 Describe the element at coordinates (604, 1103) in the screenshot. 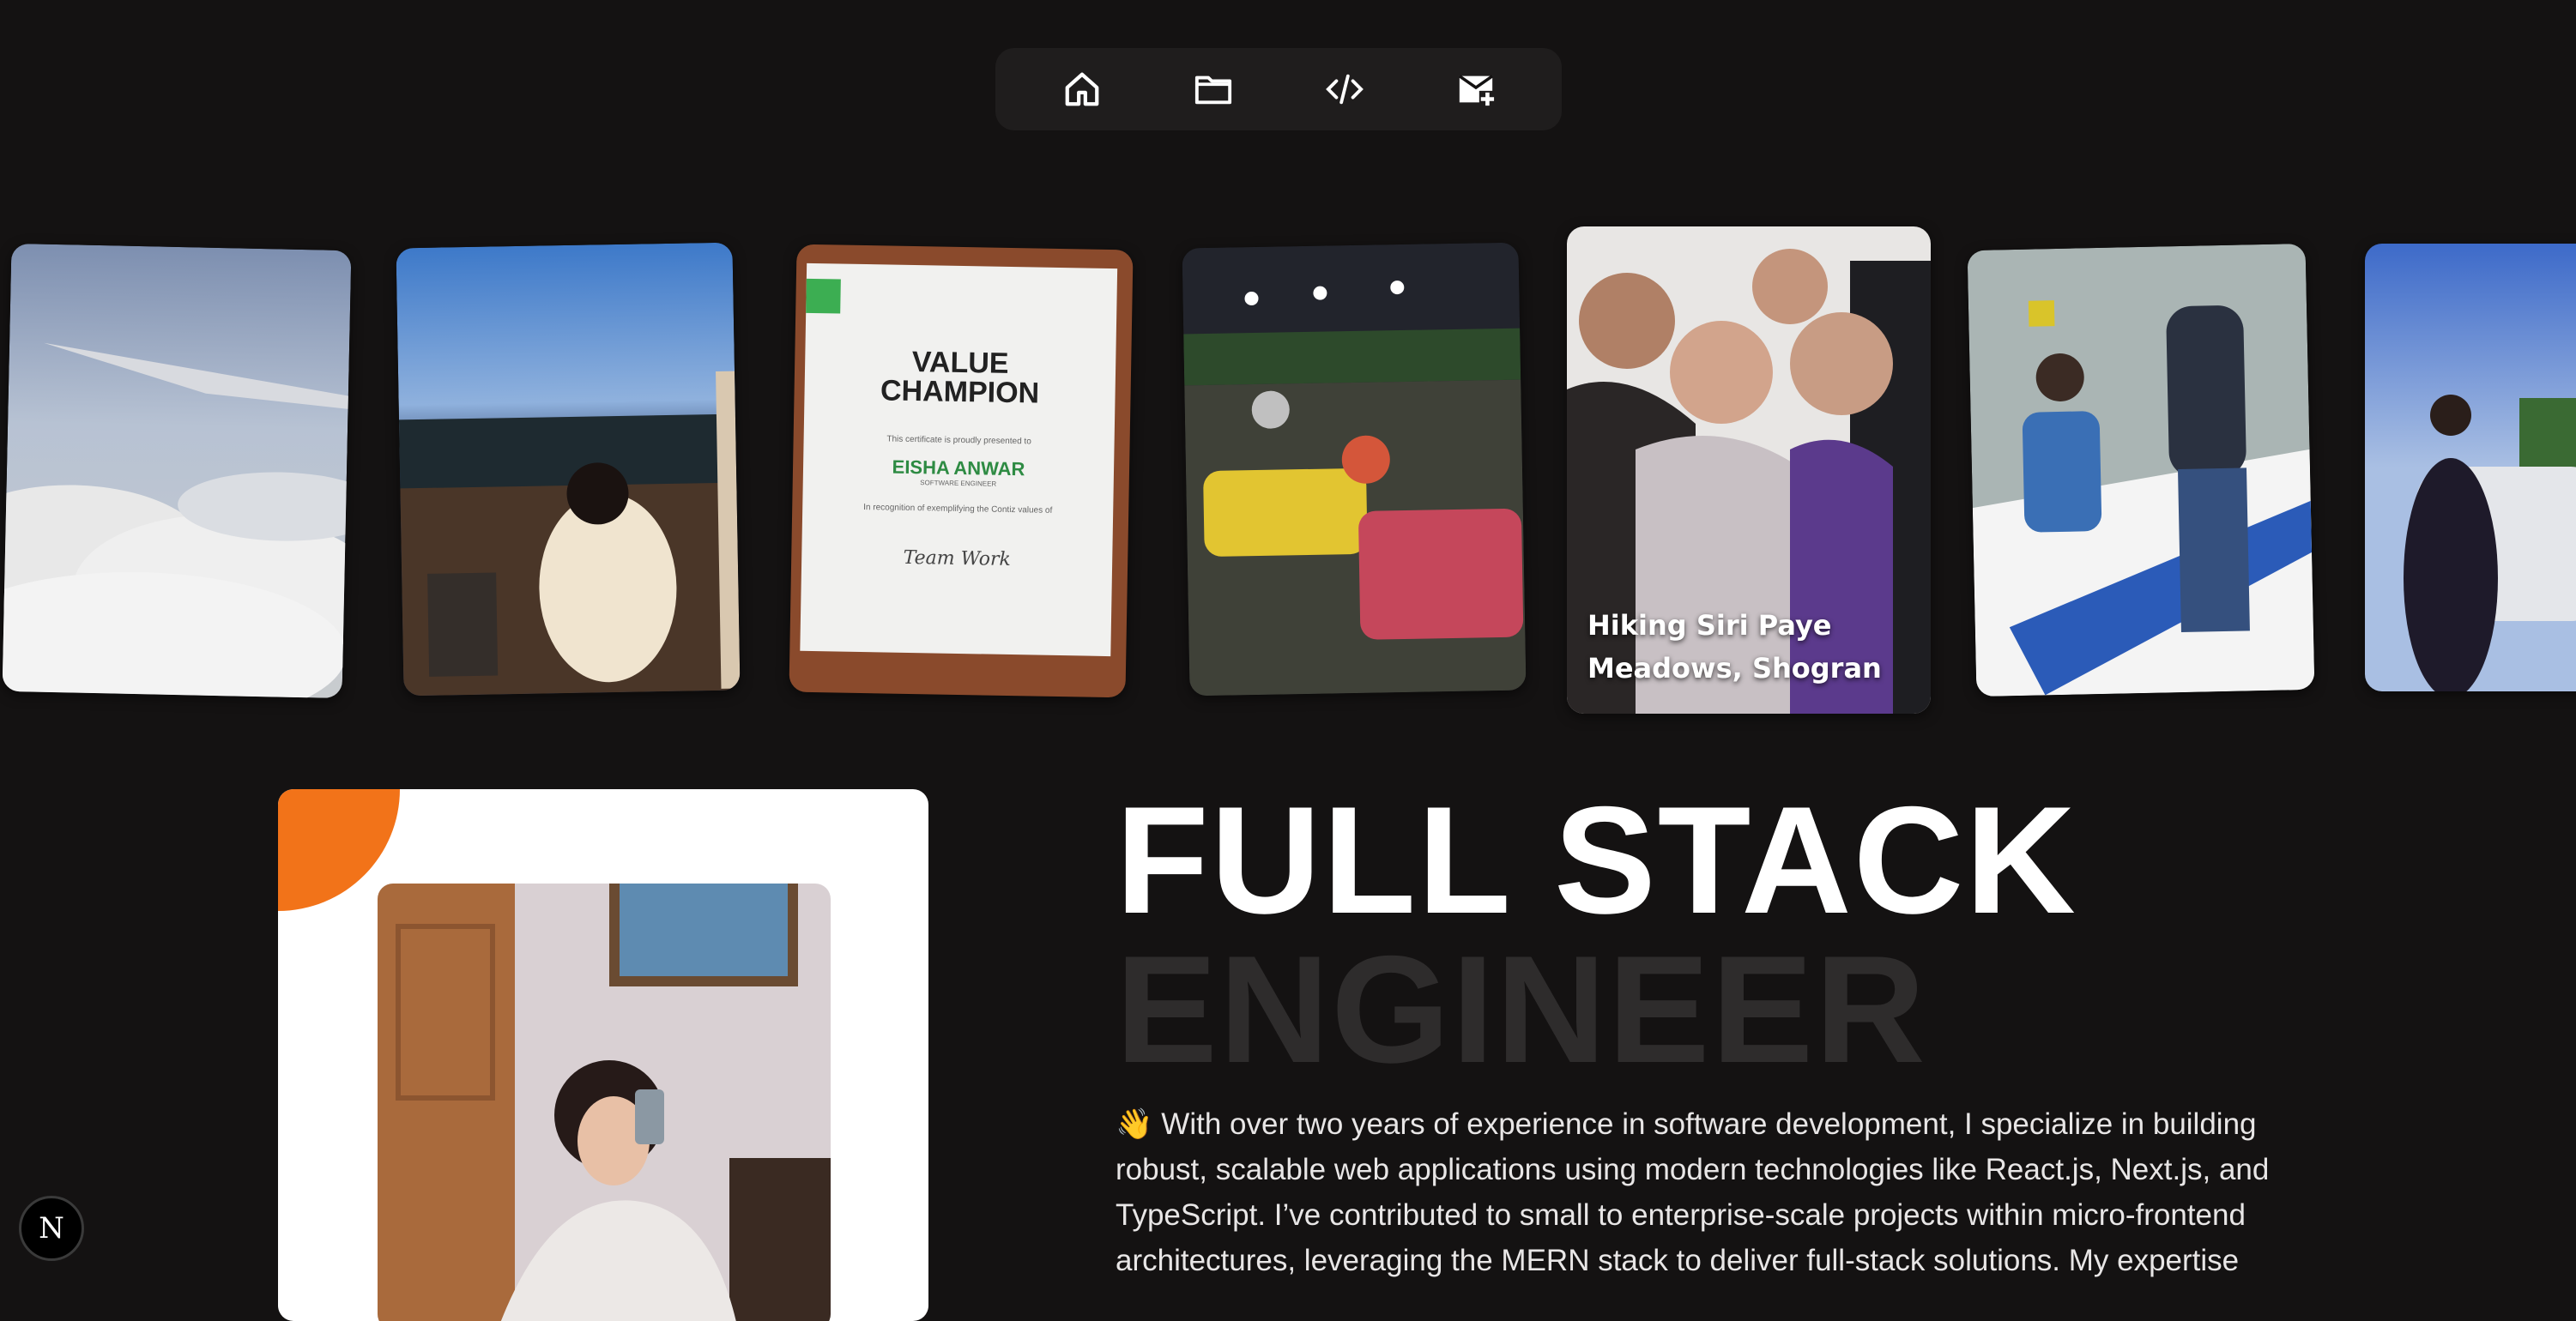

I see `profile-photo` at that location.